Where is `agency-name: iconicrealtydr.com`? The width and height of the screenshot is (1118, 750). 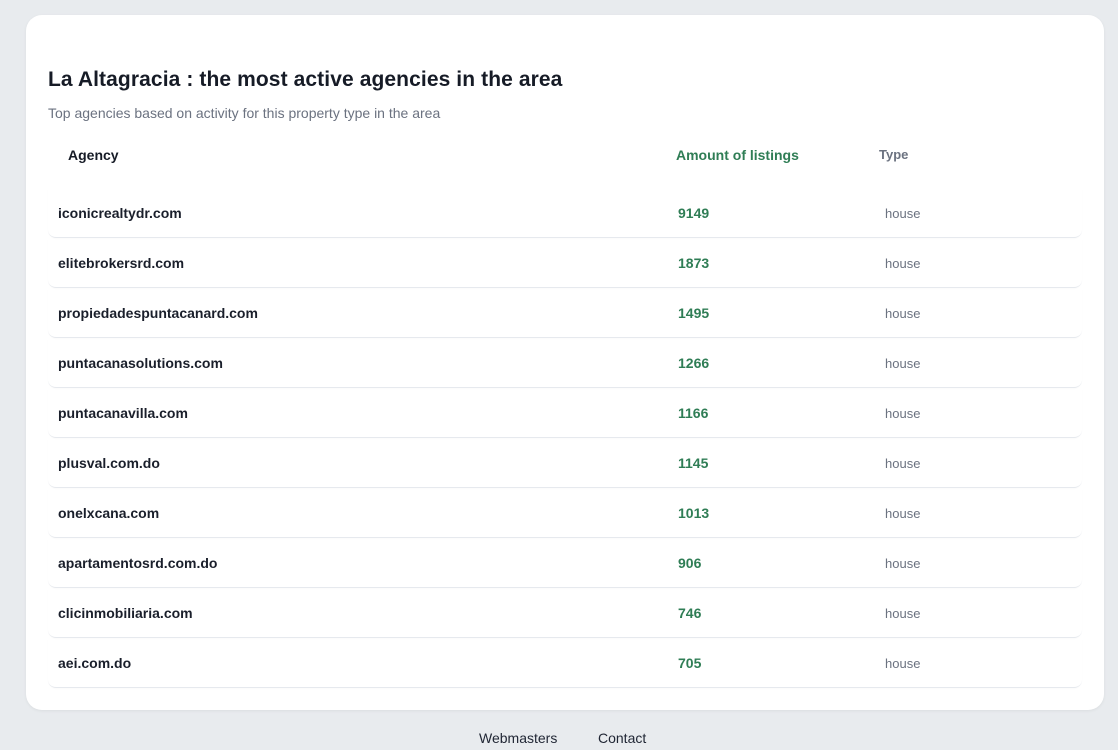
agency-name: iconicrealtydr.com is located at coordinates (120, 213).